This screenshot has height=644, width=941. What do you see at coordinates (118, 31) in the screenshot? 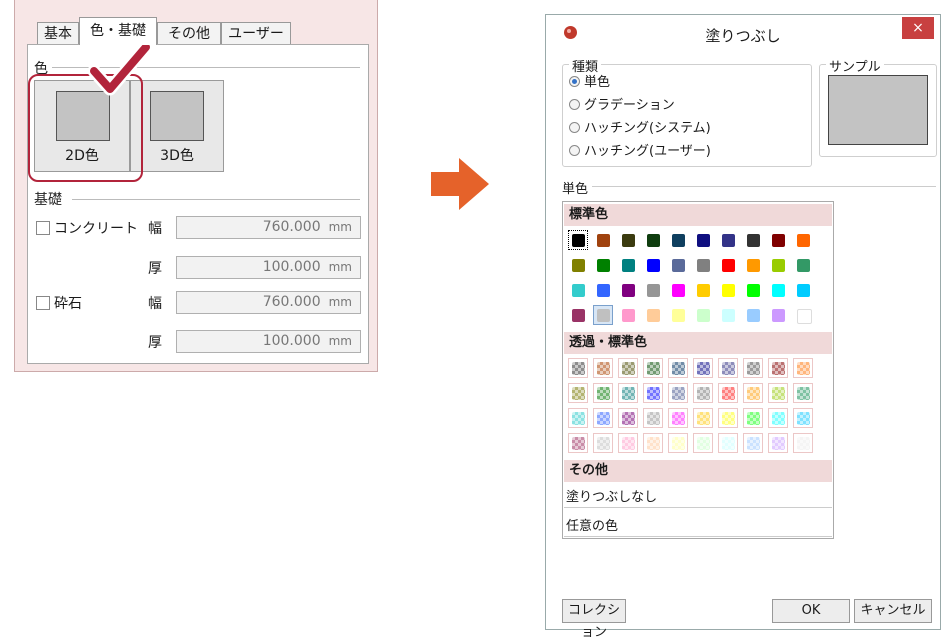
I see `tab-color-foundation: 色・基礎` at bounding box center [118, 31].